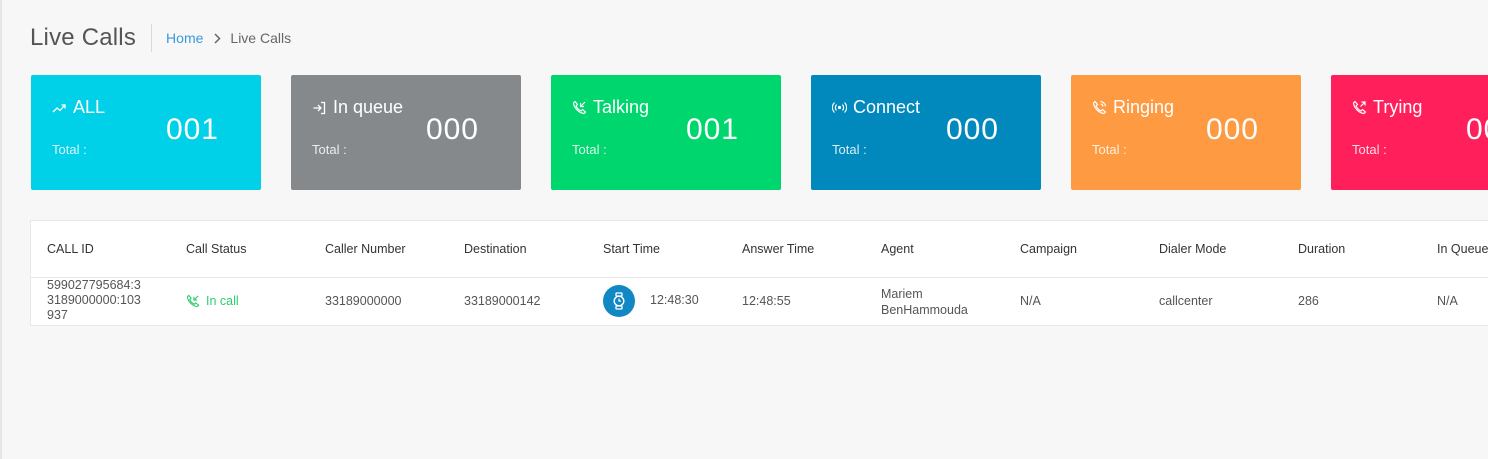 This screenshot has width=1488, height=459. Describe the element at coordinates (887, 107) in the screenshot. I see `card-label: Connect` at that location.